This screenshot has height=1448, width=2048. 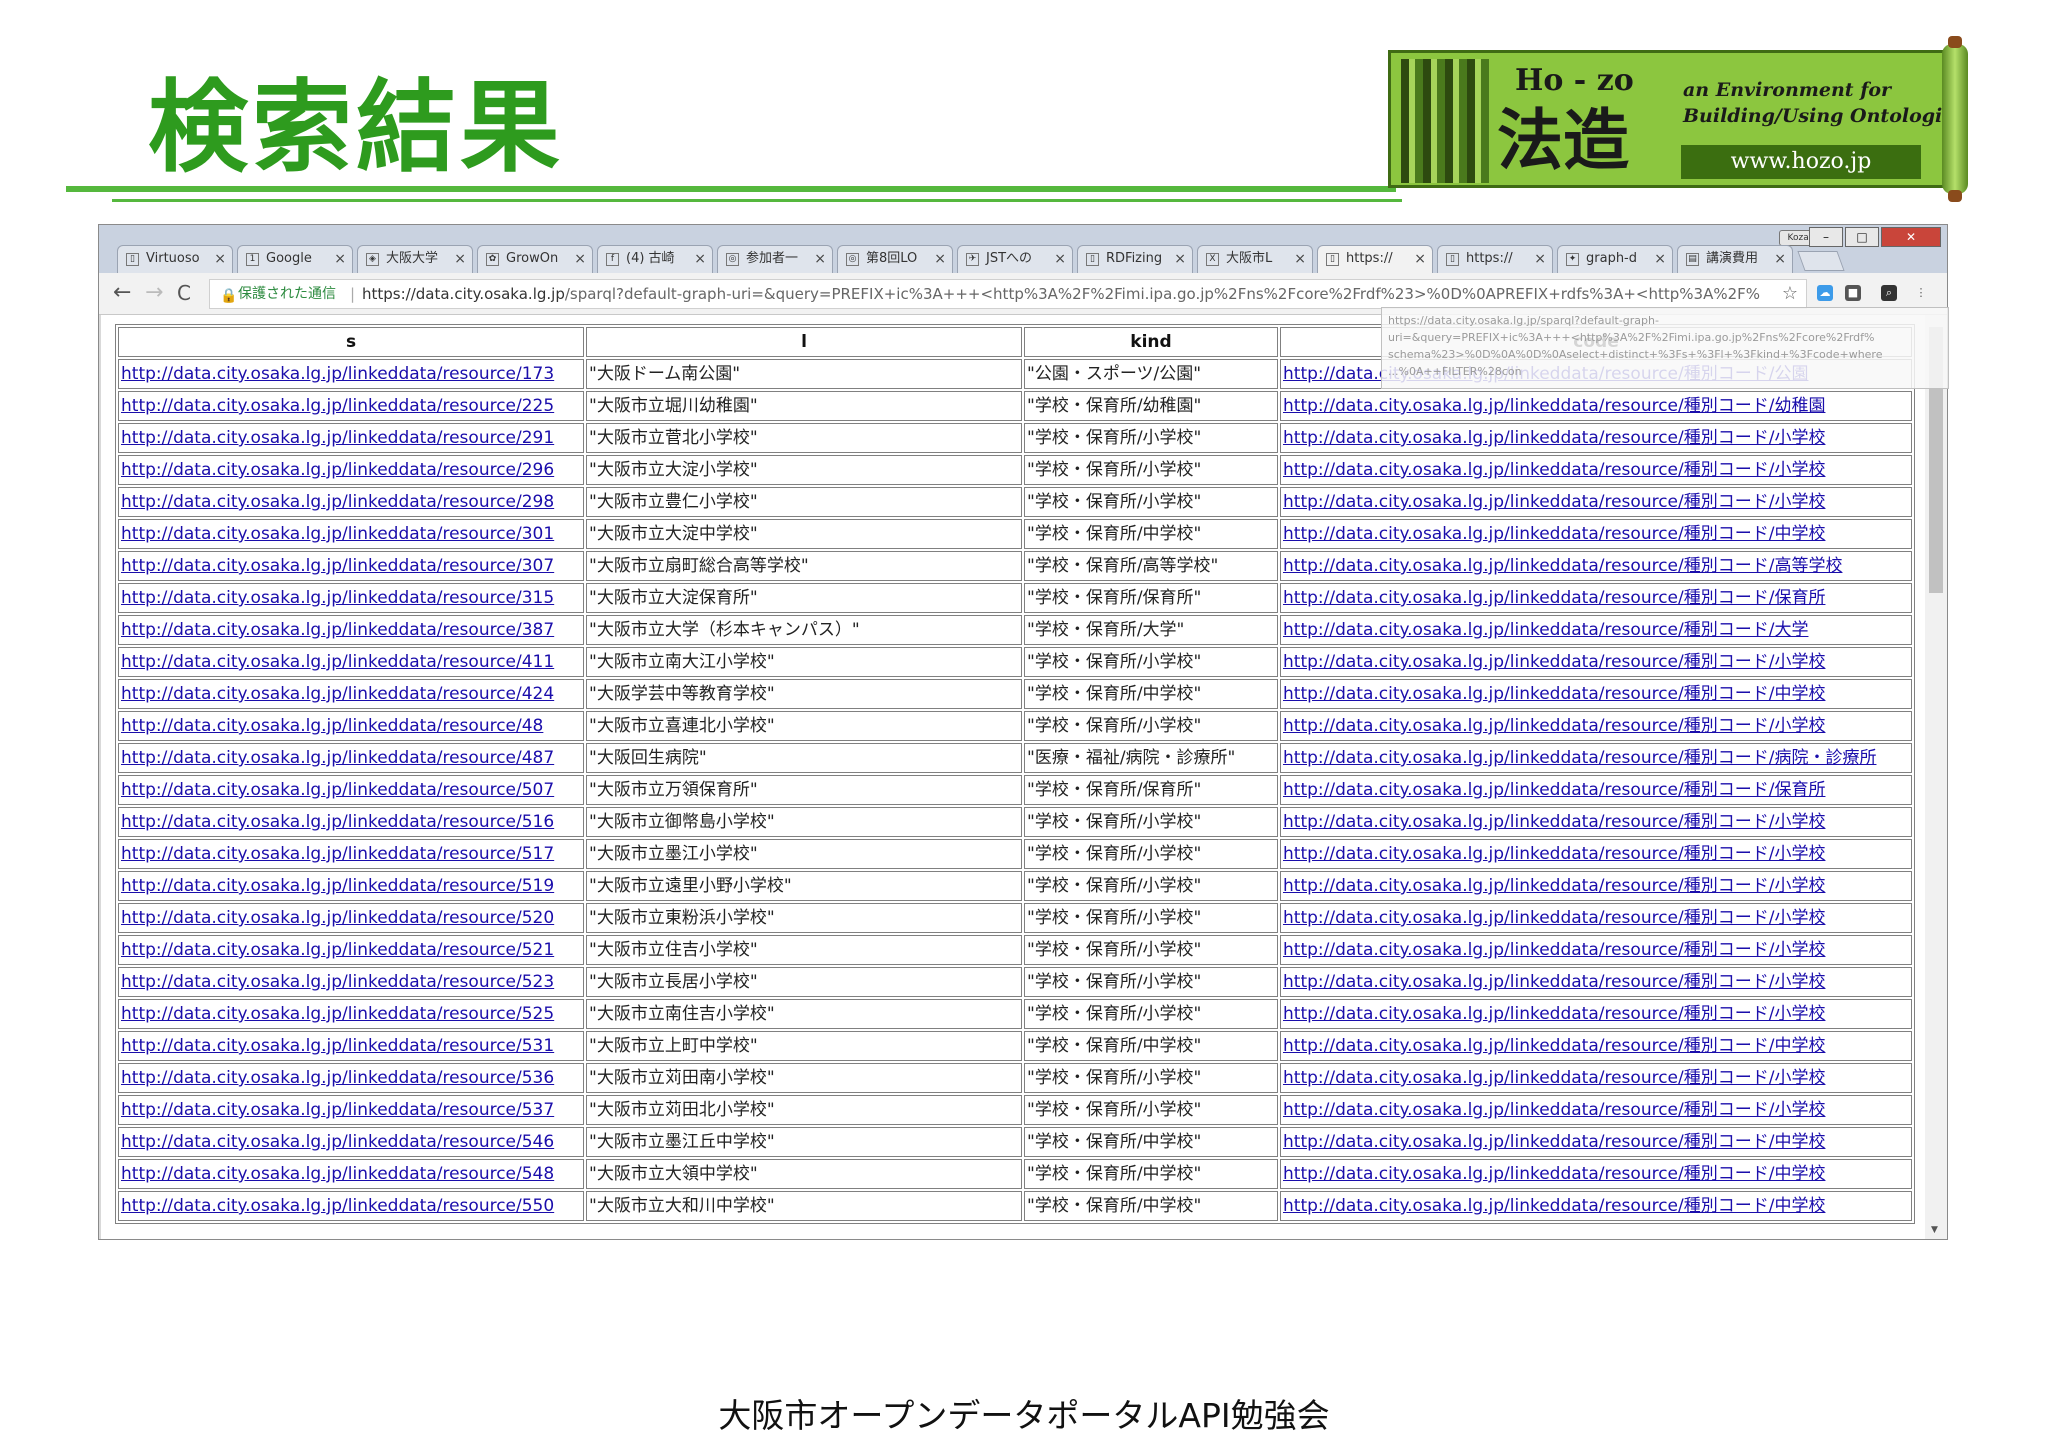 I want to click on extension-icon: ■, so click(x=1853, y=293).